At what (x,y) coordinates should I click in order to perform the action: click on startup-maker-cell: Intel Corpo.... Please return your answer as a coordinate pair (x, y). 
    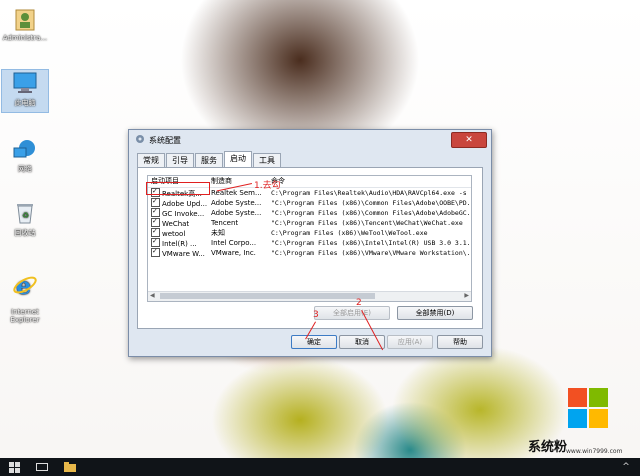
    Looking at the image, I should click on (234, 243).